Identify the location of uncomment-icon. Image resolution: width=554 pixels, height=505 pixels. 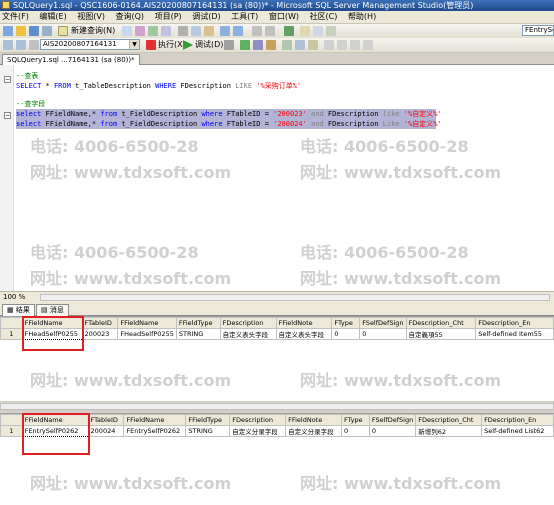
(342, 45).